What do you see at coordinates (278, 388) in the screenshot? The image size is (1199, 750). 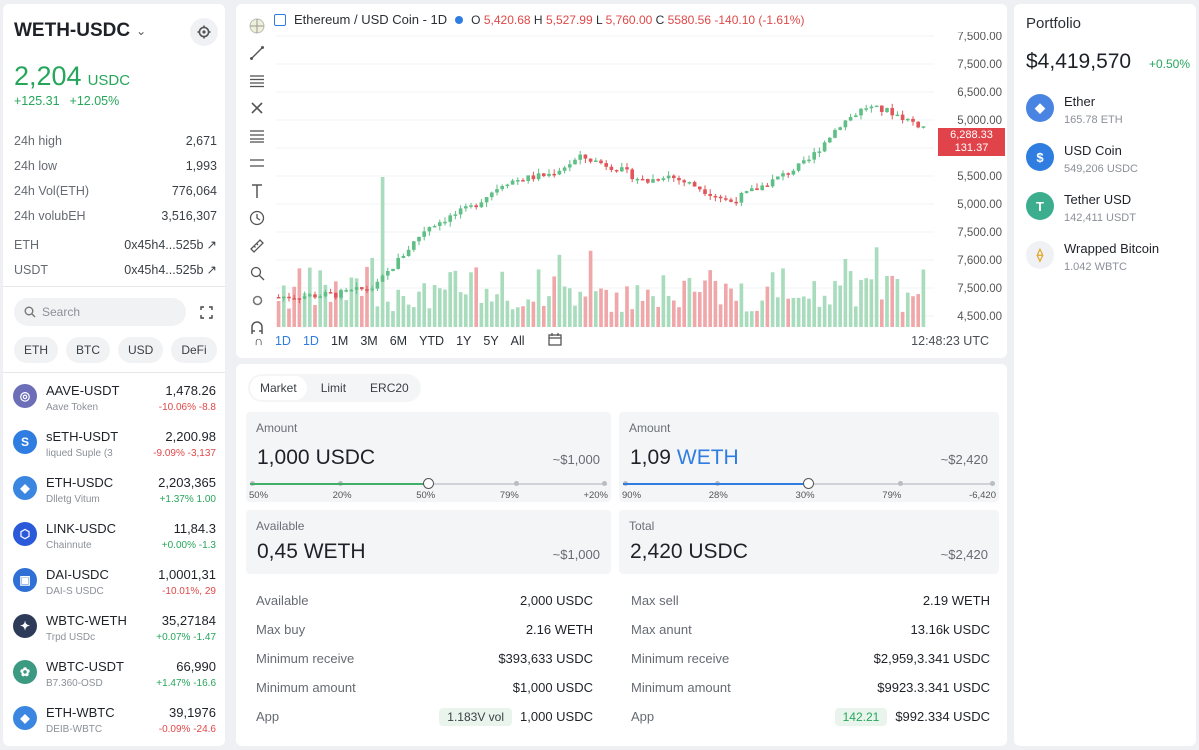 I see `tab-market: Market` at bounding box center [278, 388].